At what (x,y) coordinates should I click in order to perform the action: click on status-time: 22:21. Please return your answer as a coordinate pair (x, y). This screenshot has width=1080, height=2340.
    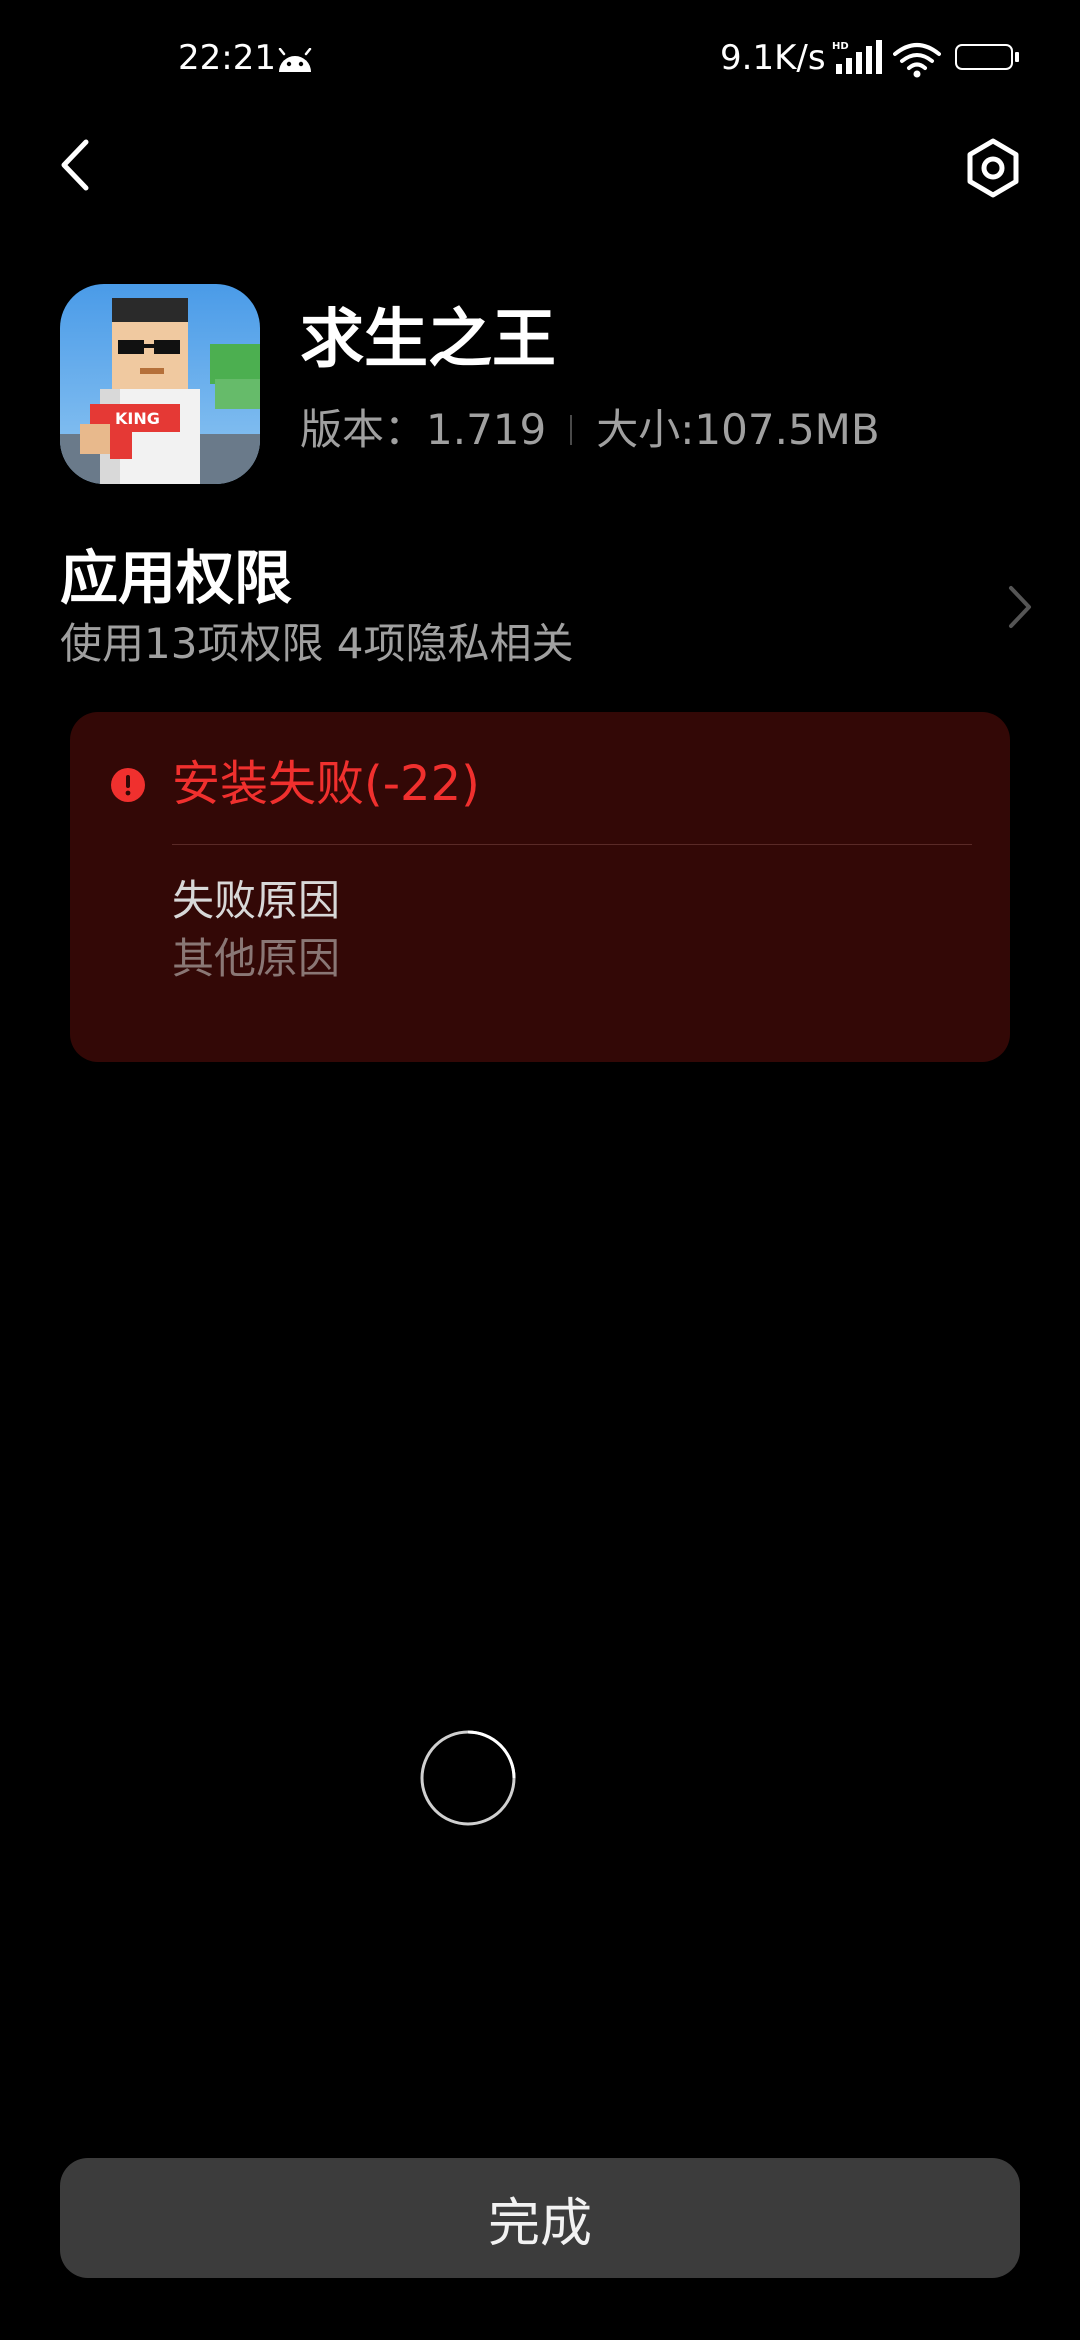
    Looking at the image, I should click on (227, 58).